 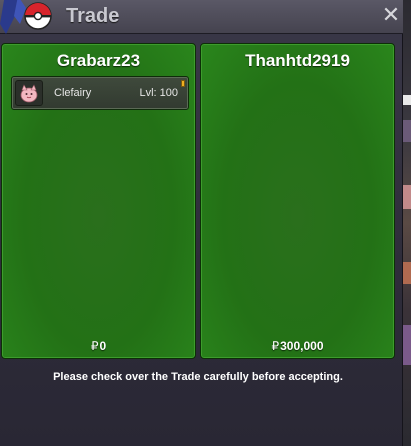 What do you see at coordinates (29, 93) in the screenshot?
I see `clefairy-icon` at bounding box center [29, 93].